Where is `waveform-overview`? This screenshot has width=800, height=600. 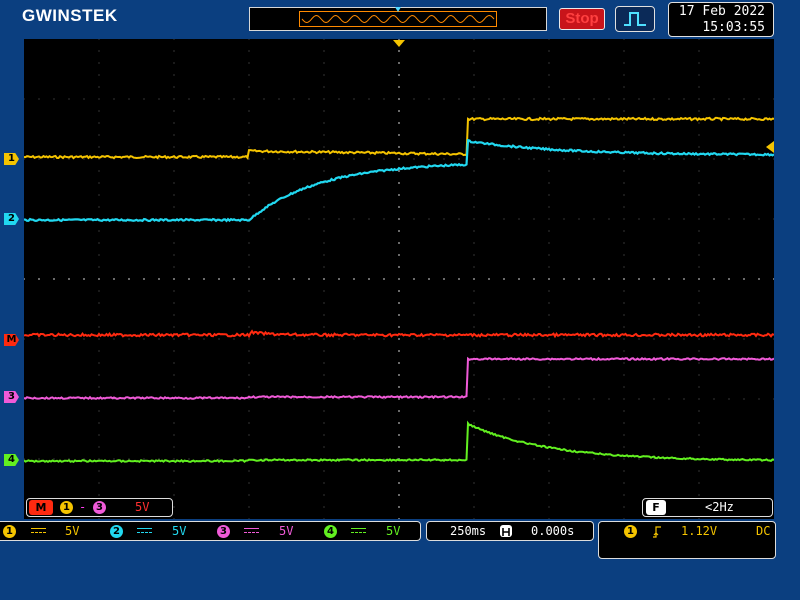 waveform-overview is located at coordinates (398, 19).